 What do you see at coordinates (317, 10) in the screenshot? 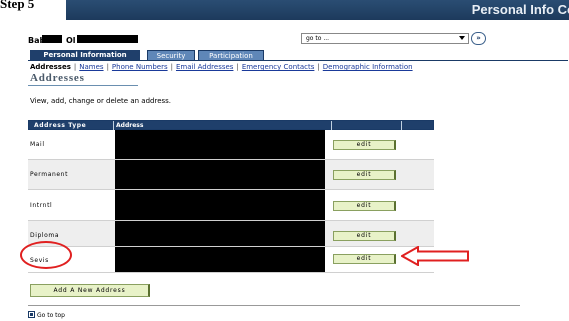
I see `header-banner: Personal Info Co` at bounding box center [317, 10].